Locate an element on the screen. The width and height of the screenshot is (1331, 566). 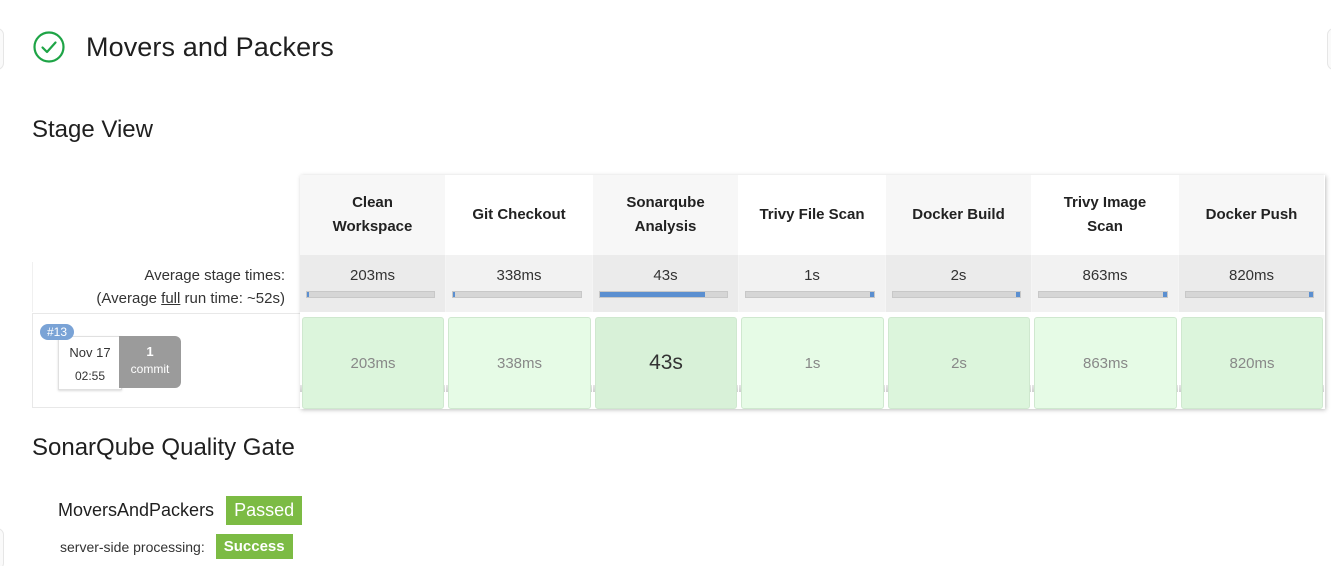
stage-column: Clean Workspace 203ms 203ms is located at coordinates (373, 292).